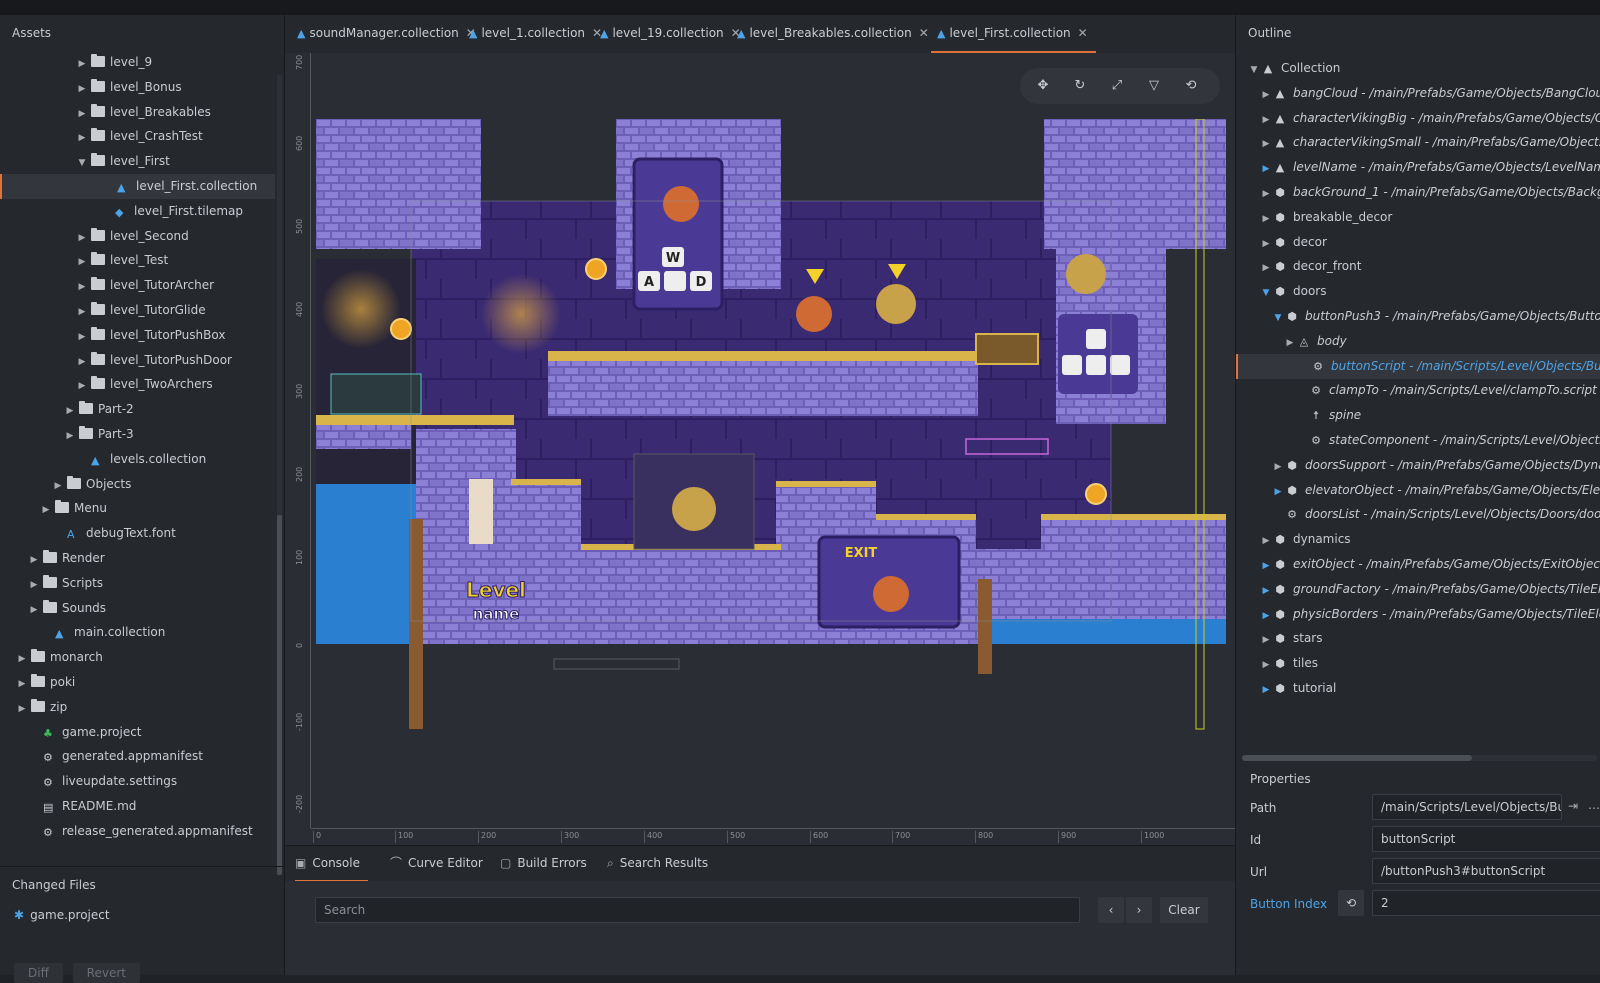 The width and height of the screenshot is (1600, 983). Describe the element at coordinates (137, 657) in the screenshot. I see `tree-item: ▶ monarch` at that location.